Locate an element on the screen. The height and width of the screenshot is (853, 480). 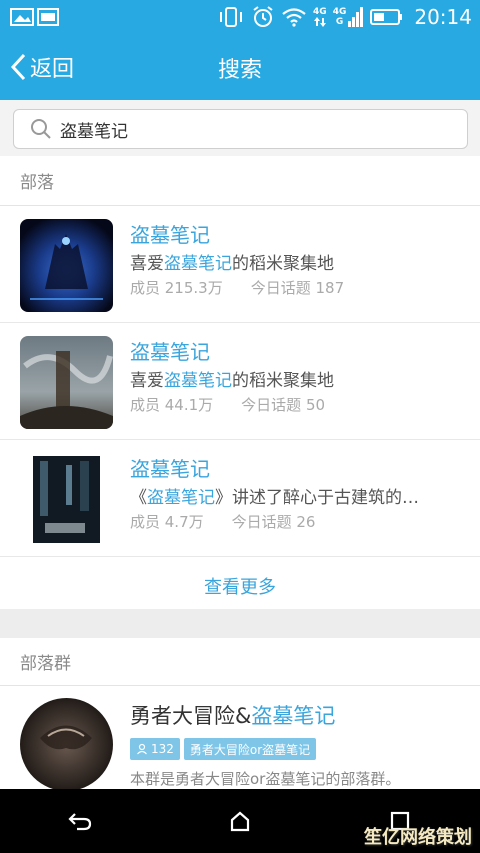
clock: 20:14 is located at coordinates (443, 17).